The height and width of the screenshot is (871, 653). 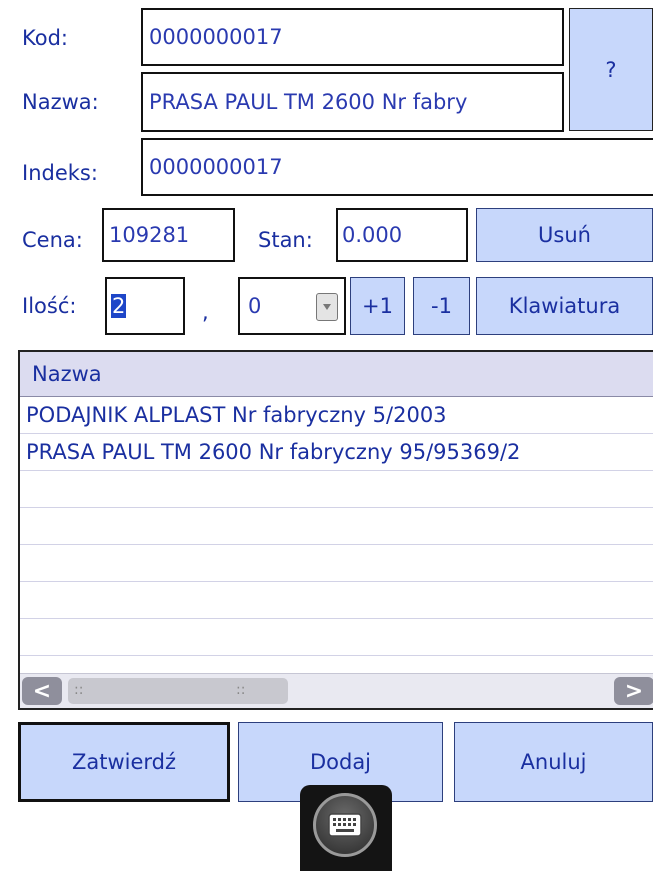 What do you see at coordinates (42, 691) in the screenshot?
I see `scroll-left-button: <` at bounding box center [42, 691].